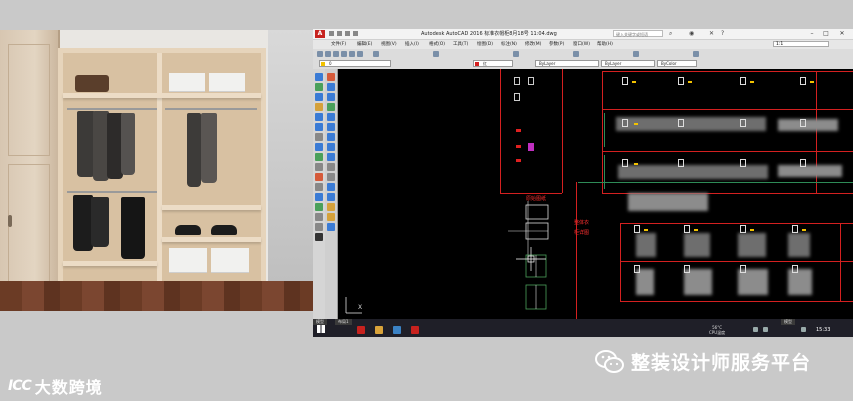 The image size is (853, 401). I want to click on layer-props-icon, so click(436, 54).